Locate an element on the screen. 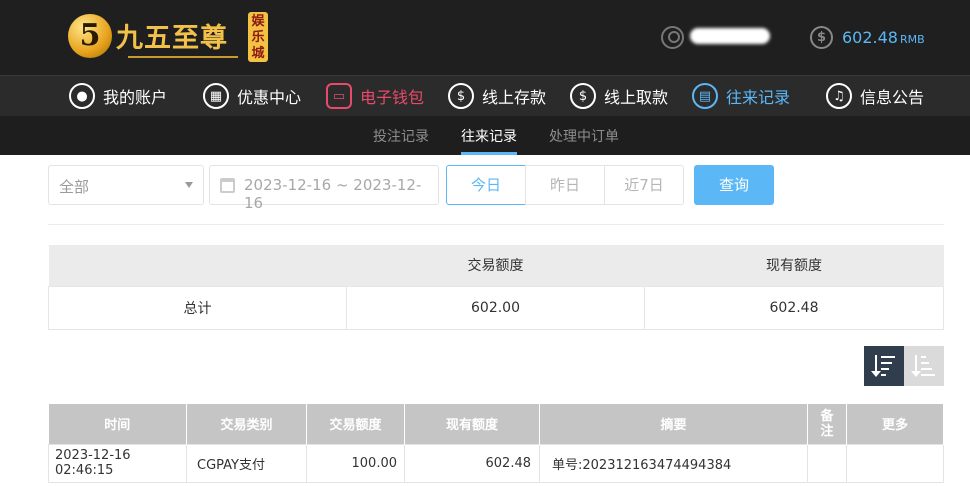  nav-announcements: ♫ 信息公告 is located at coordinates (875, 96).